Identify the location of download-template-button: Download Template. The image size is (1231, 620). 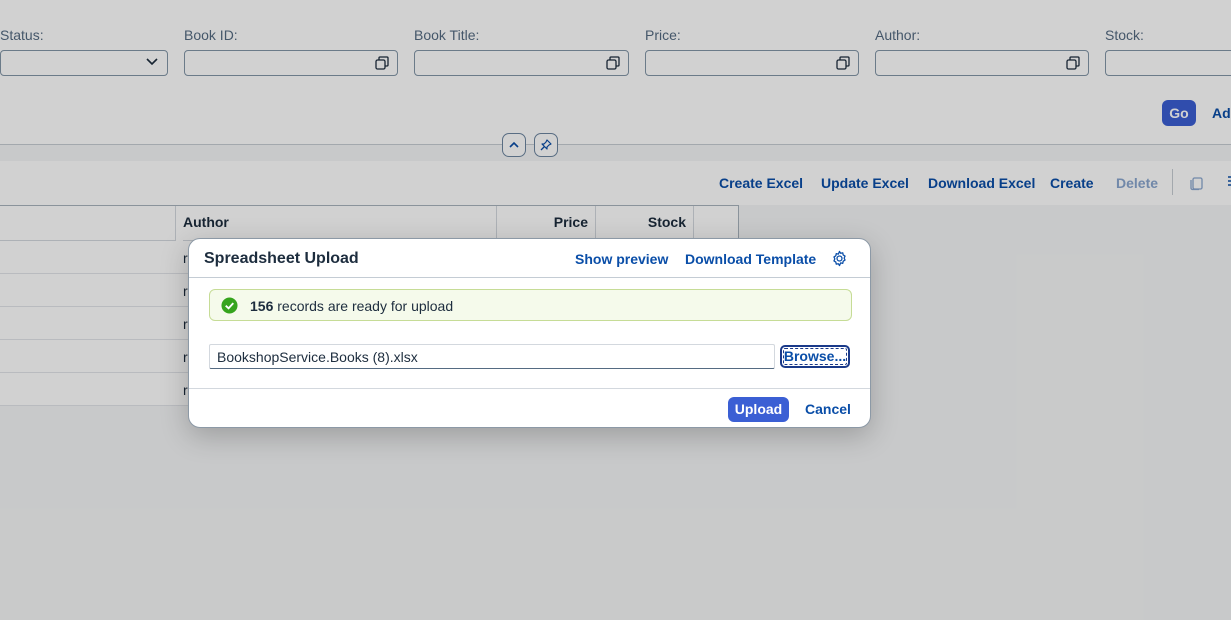
(750, 259).